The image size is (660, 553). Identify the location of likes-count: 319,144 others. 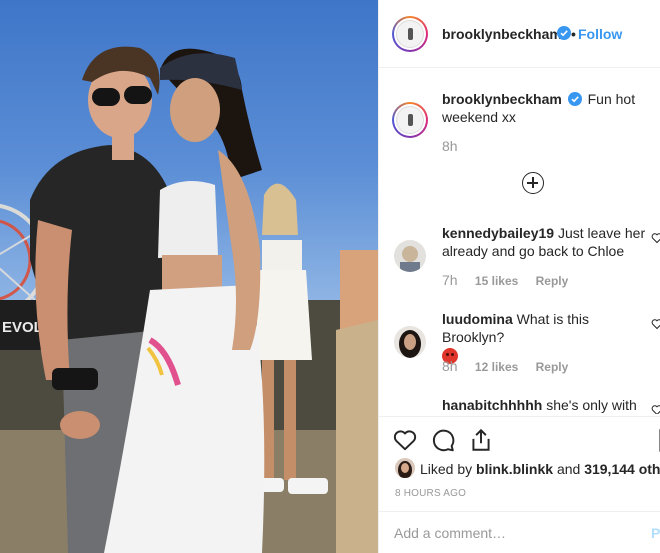
(622, 469).